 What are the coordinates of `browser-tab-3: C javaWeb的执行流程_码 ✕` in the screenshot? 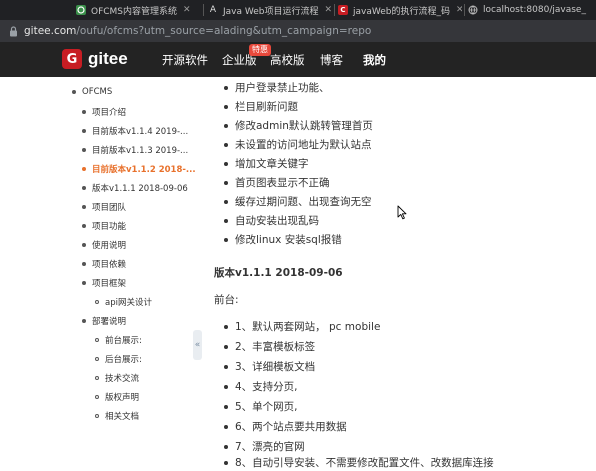 It's located at (400, 10).